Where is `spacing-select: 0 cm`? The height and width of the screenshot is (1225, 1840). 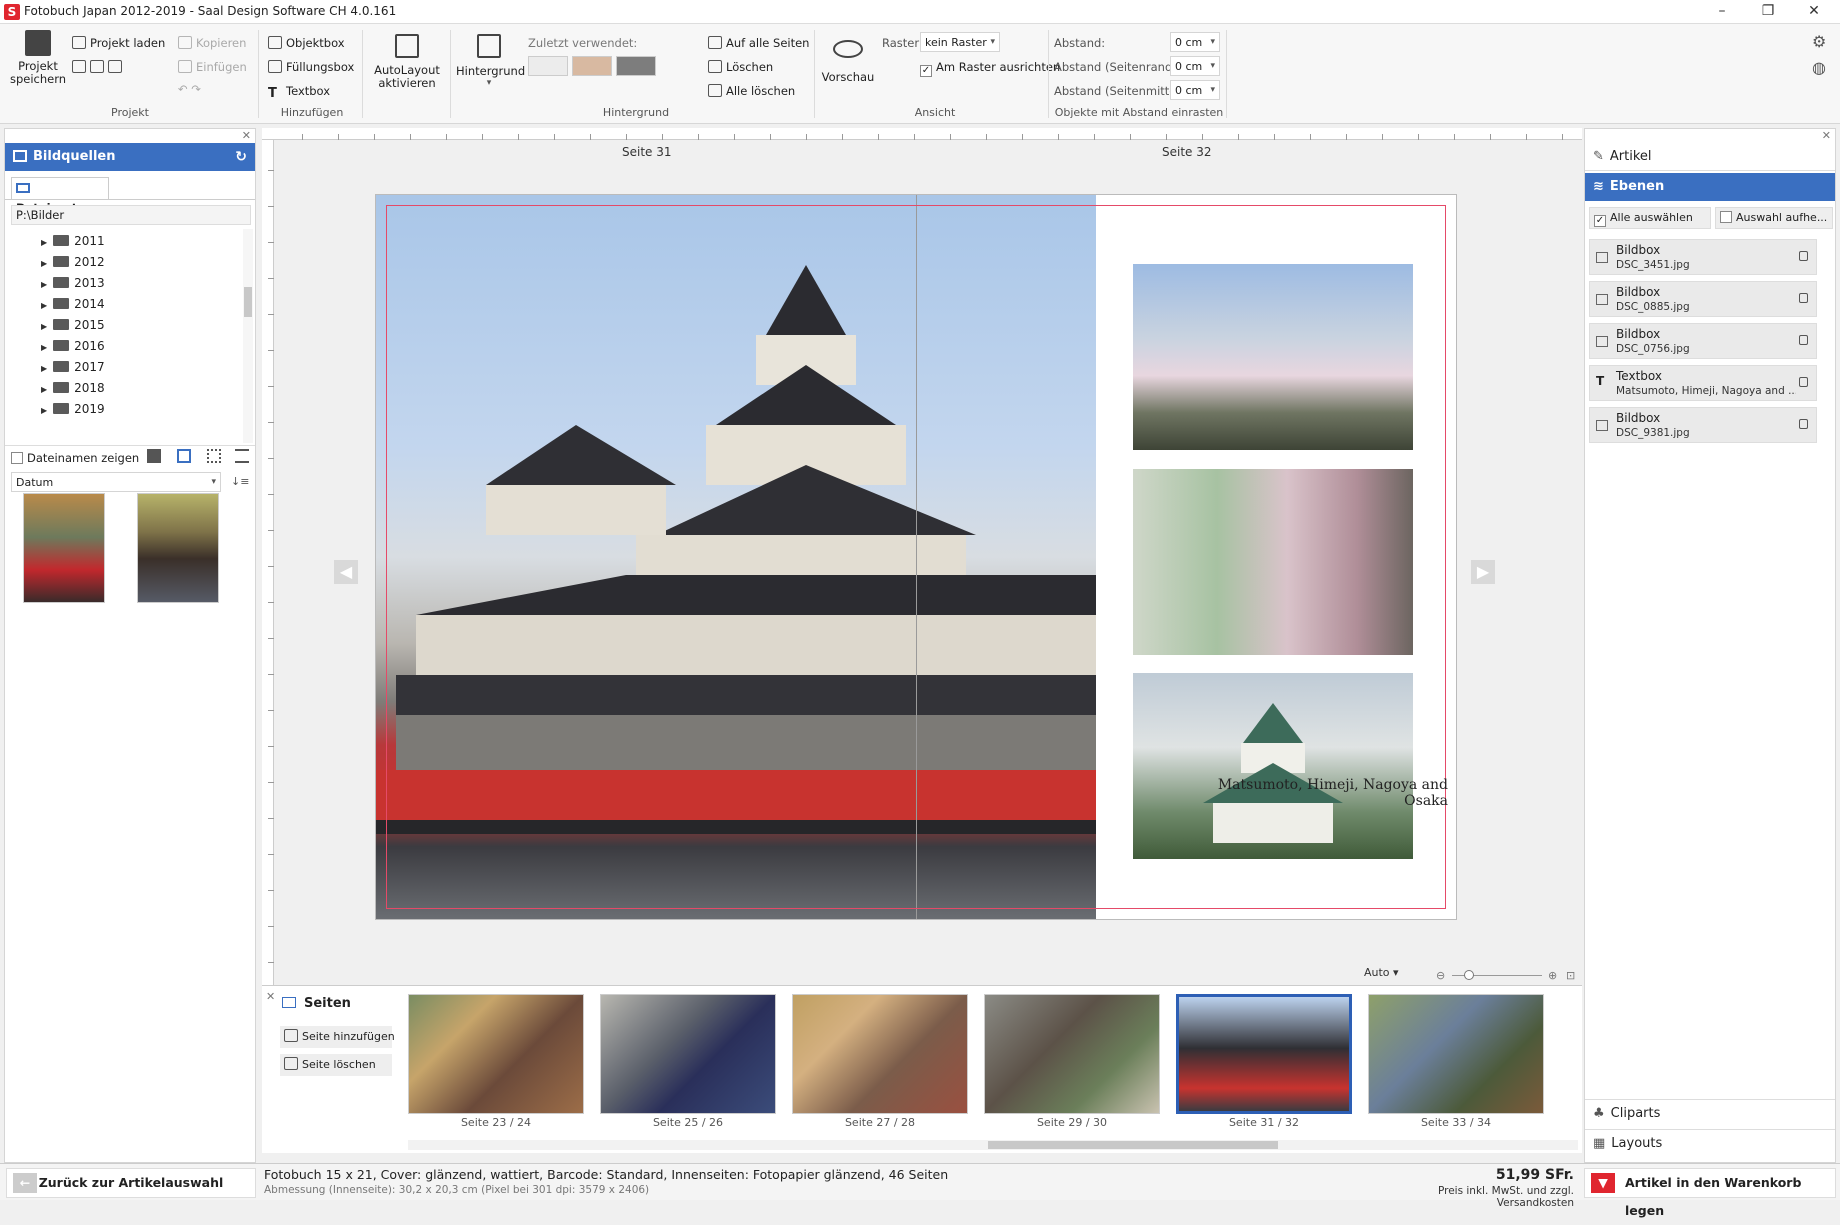 spacing-select: 0 cm is located at coordinates (1195, 42).